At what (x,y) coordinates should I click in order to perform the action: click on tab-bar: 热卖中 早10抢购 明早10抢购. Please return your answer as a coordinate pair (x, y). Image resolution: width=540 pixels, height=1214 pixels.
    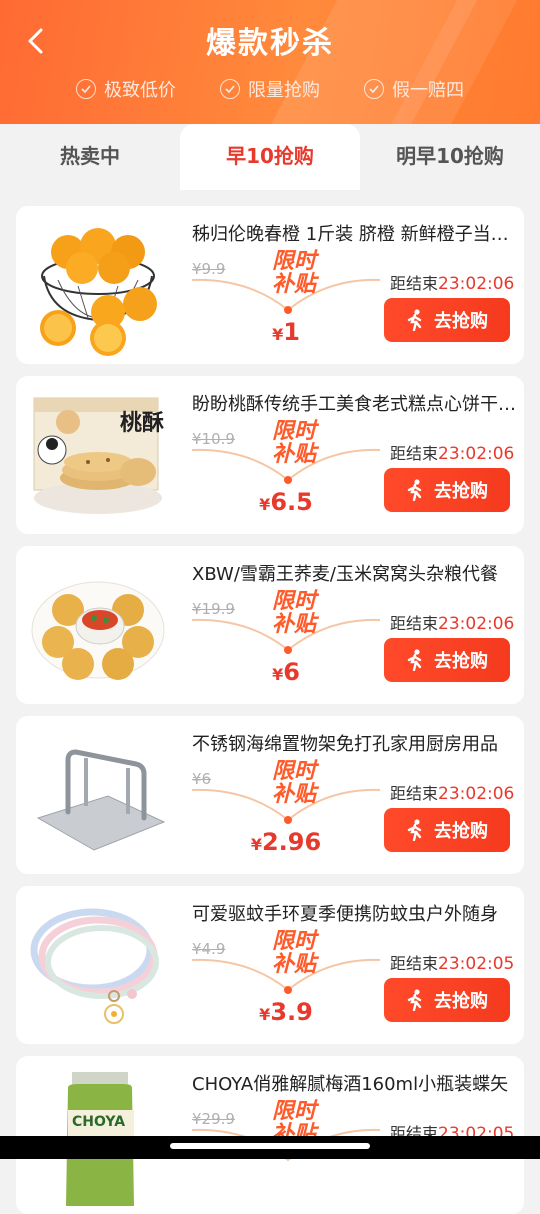
    Looking at the image, I should click on (270, 157).